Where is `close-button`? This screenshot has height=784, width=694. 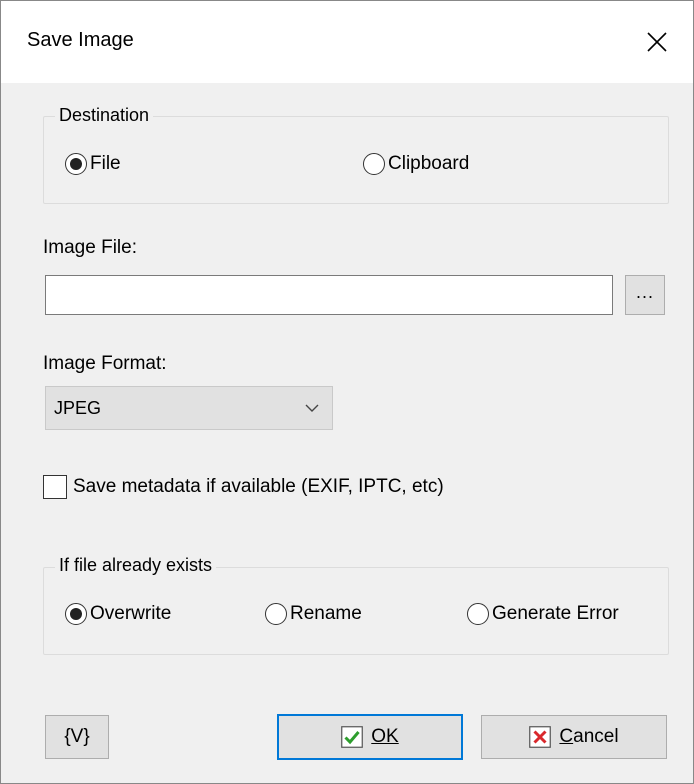 close-button is located at coordinates (657, 42).